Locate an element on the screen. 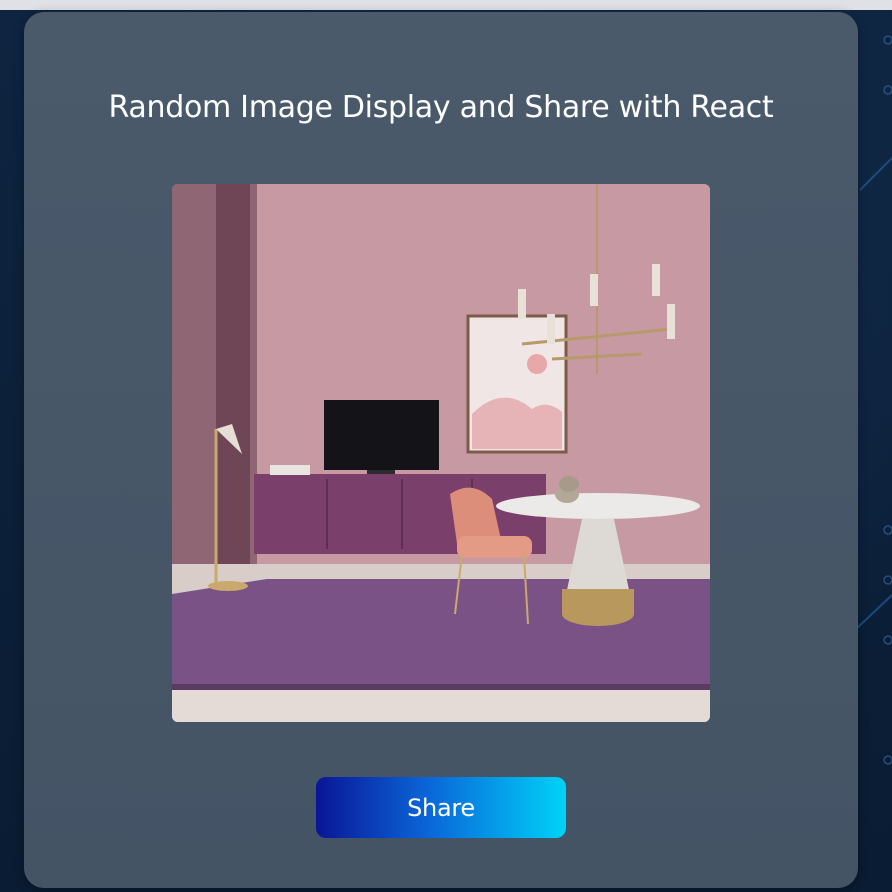 The width and height of the screenshot is (892, 892). page-right-edge is located at coordinates (879, 451).